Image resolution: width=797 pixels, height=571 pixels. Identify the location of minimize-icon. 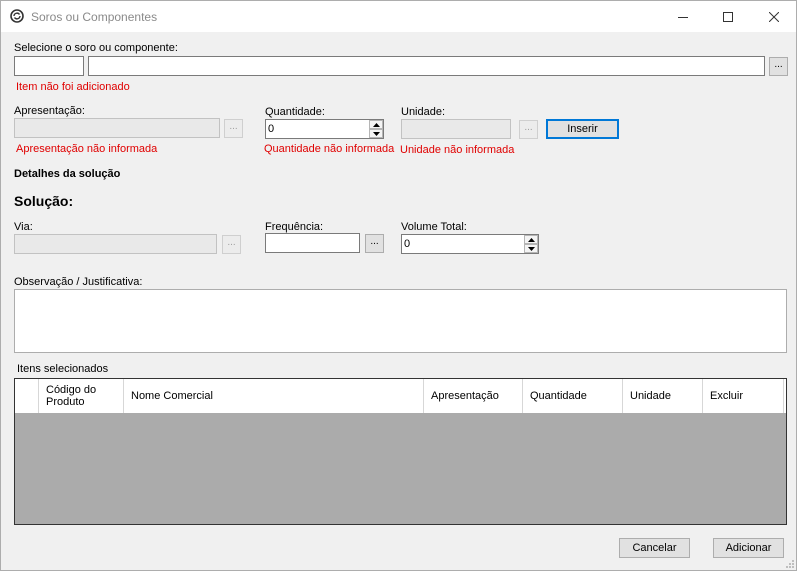
(683, 17).